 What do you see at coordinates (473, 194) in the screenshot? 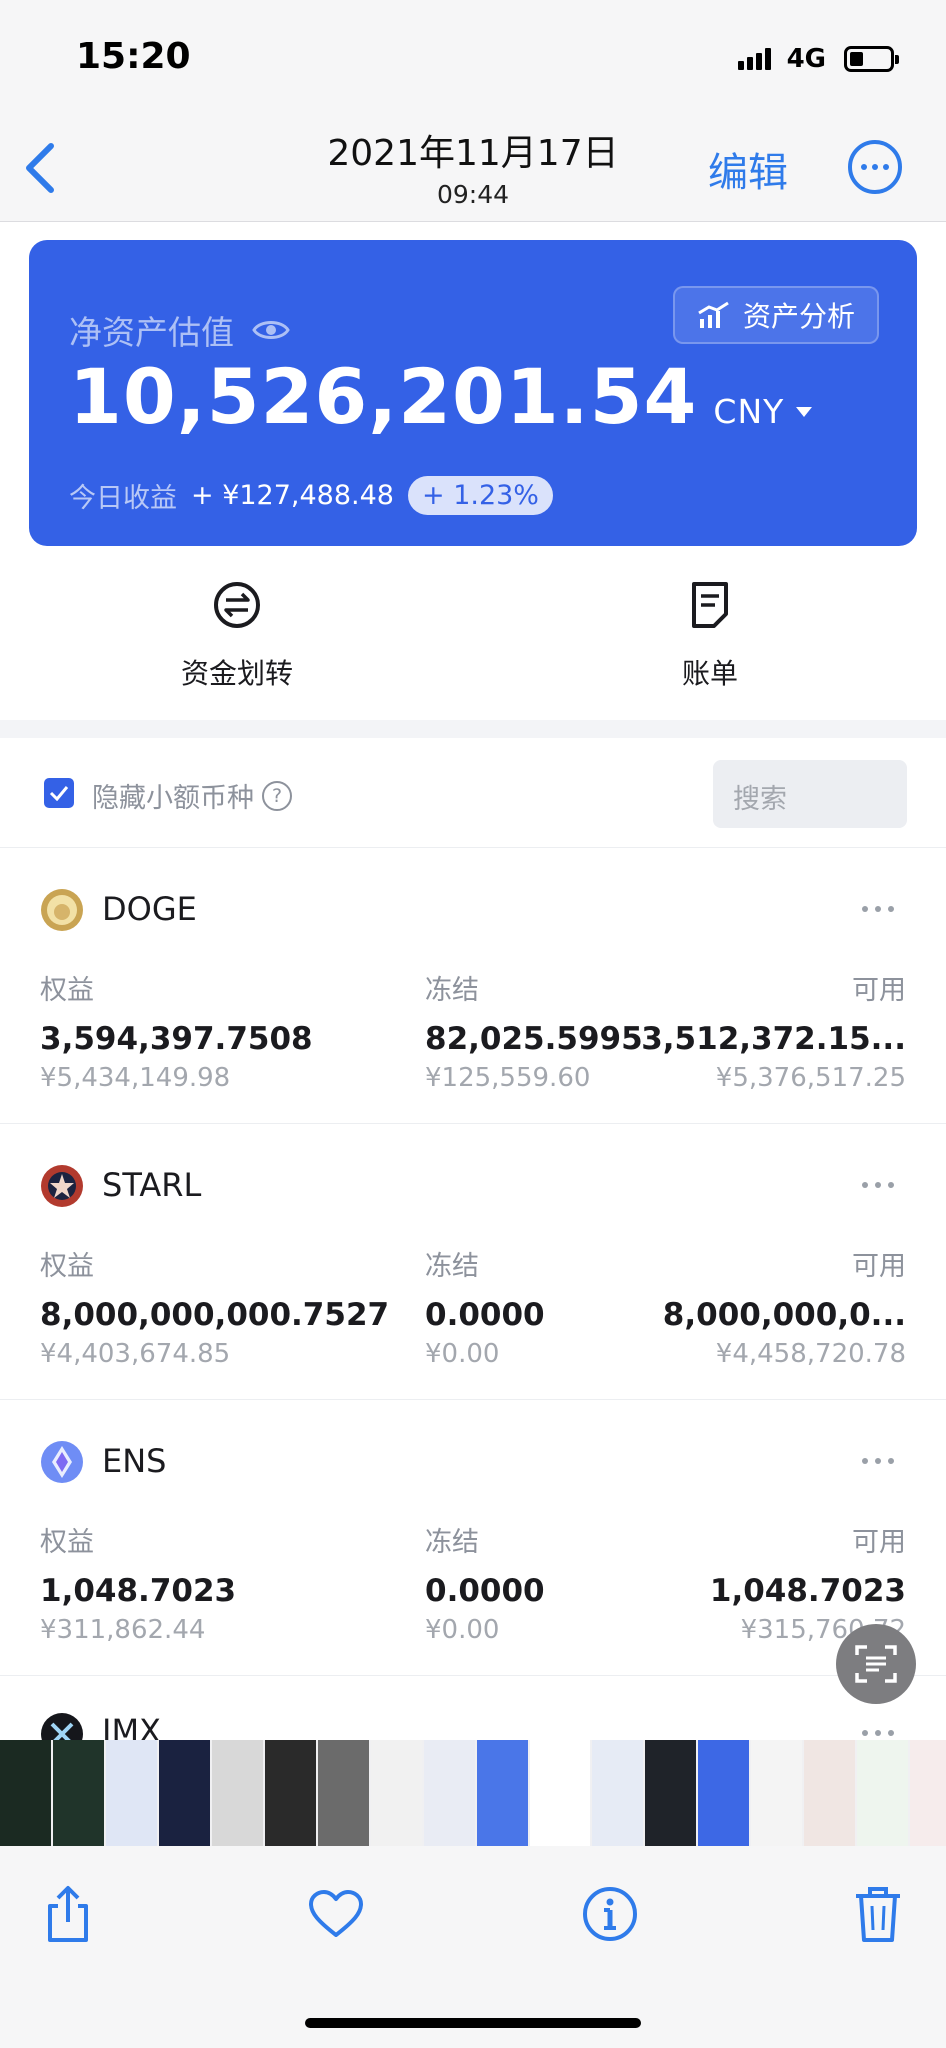
I see `photo-time: 09:44` at bounding box center [473, 194].